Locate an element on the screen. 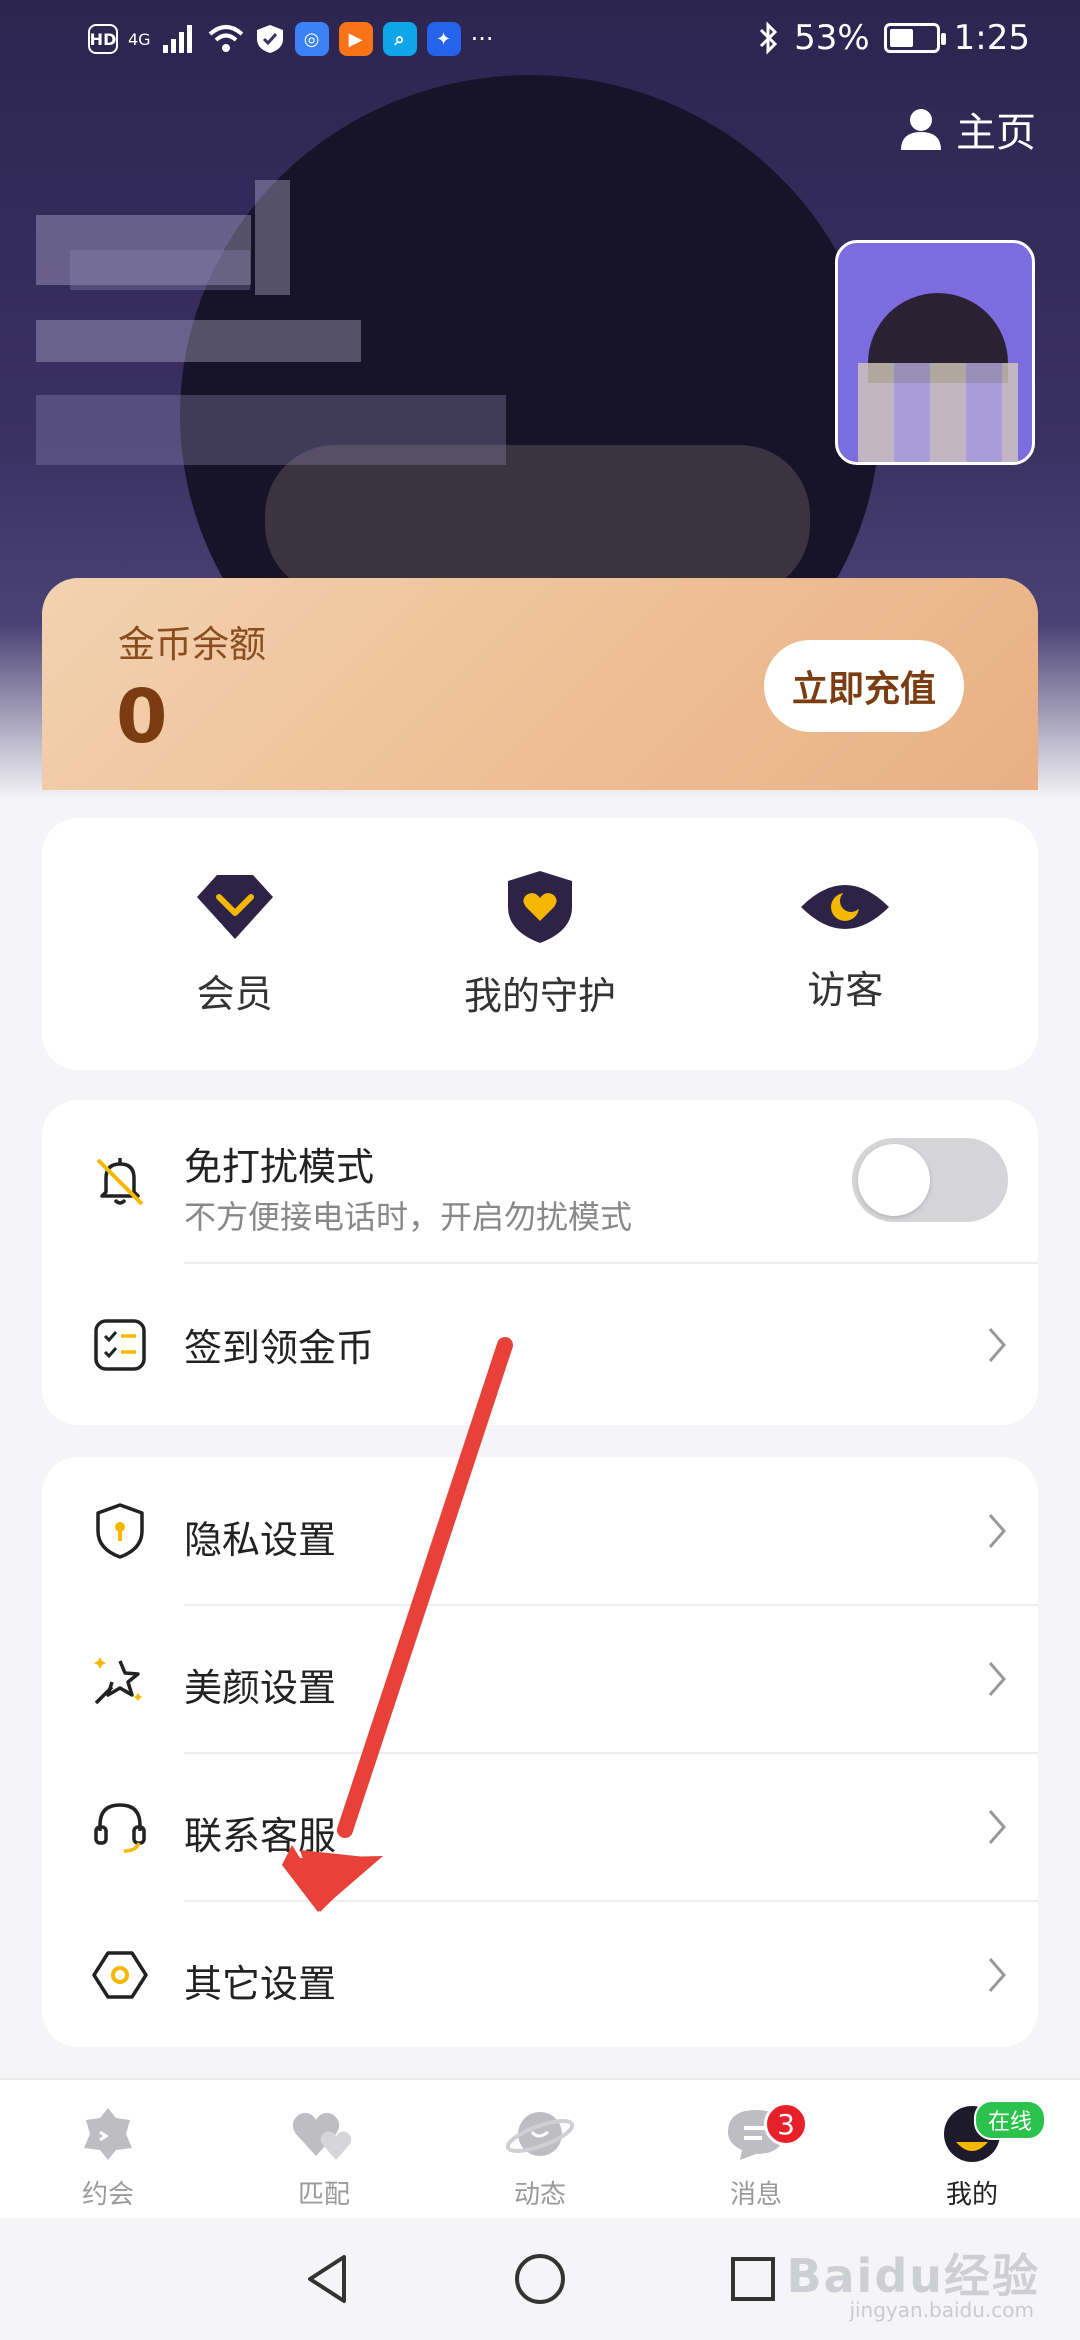 This screenshot has height=2340, width=1080. status-right: 53% 1:25 is located at coordinates (894, 38).